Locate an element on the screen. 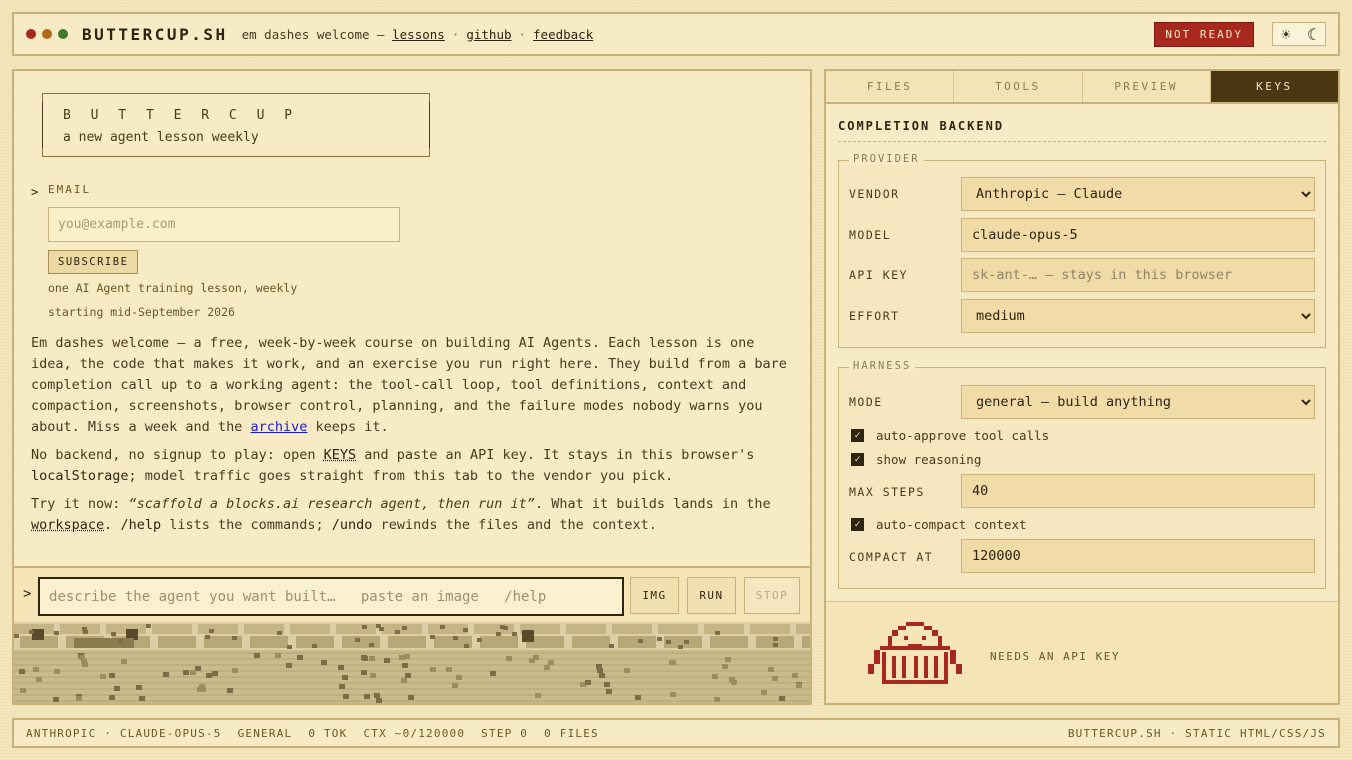 The height and width of the screenshot is (760, 1352). effort-select: medium is located at coordinates (1138, 316).